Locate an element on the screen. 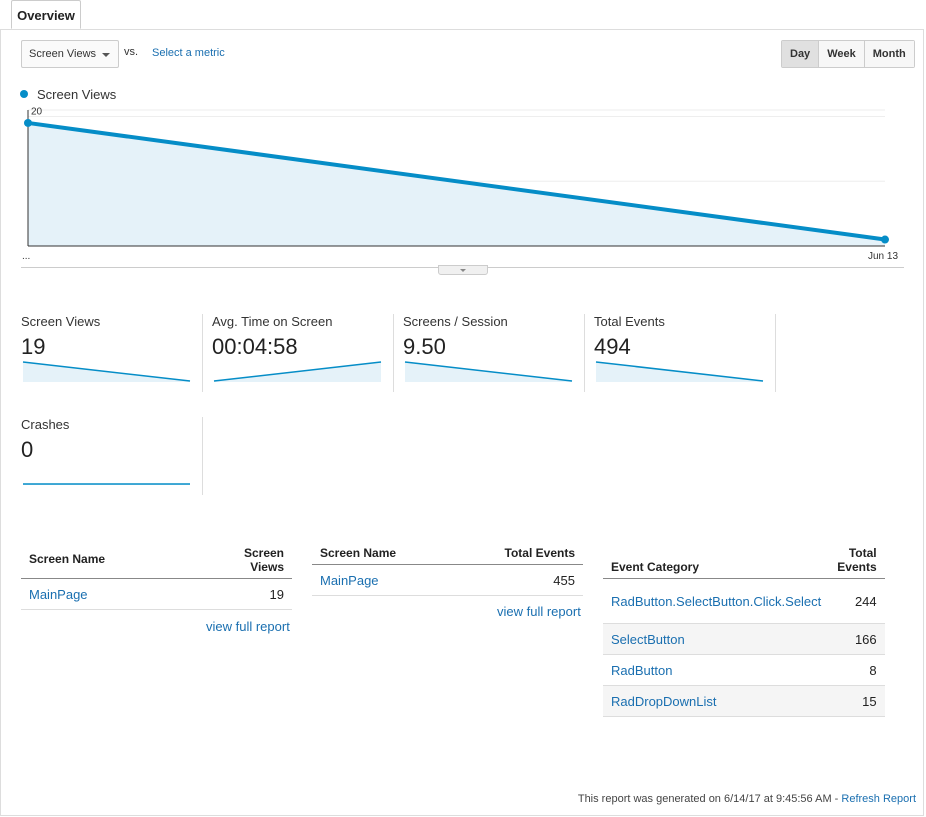 This screenshot has width=926, height=817. event-category-link: RadDropDownList is located at coordinates (664, 701).